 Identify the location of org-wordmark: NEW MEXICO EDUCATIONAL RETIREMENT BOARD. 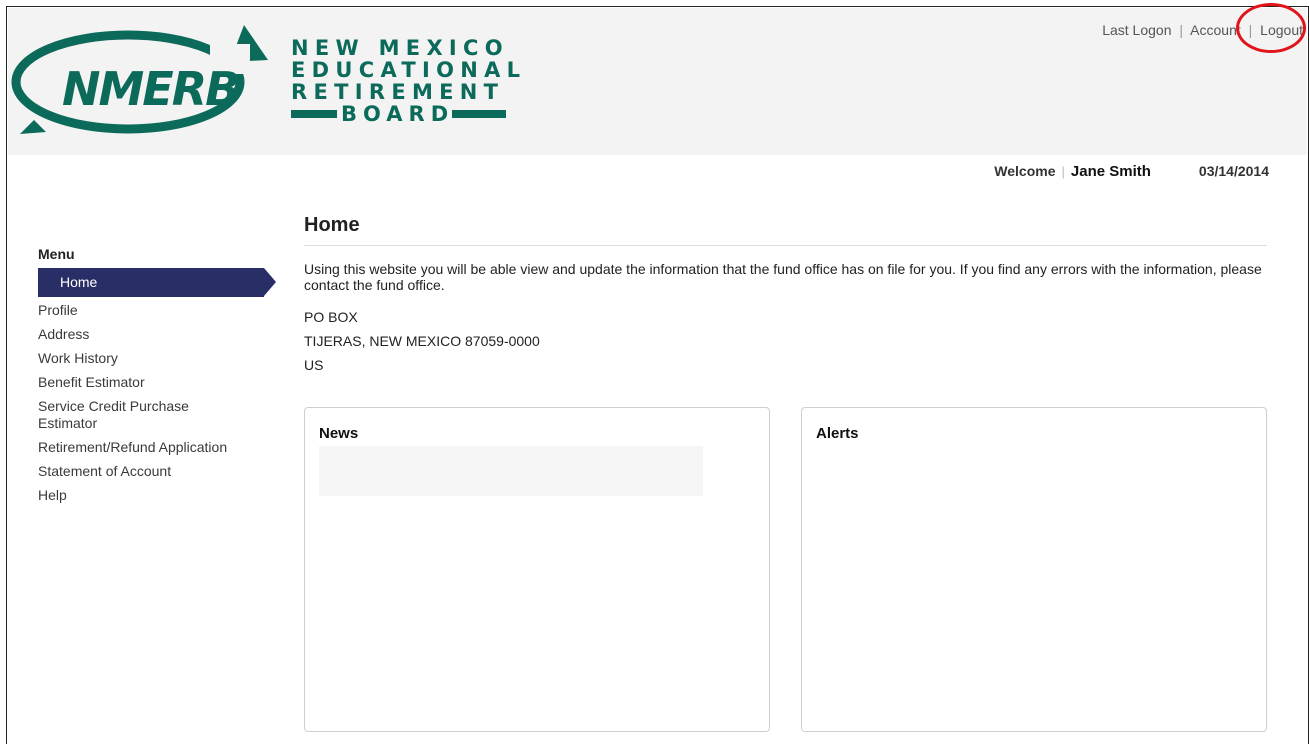
(408, 81).